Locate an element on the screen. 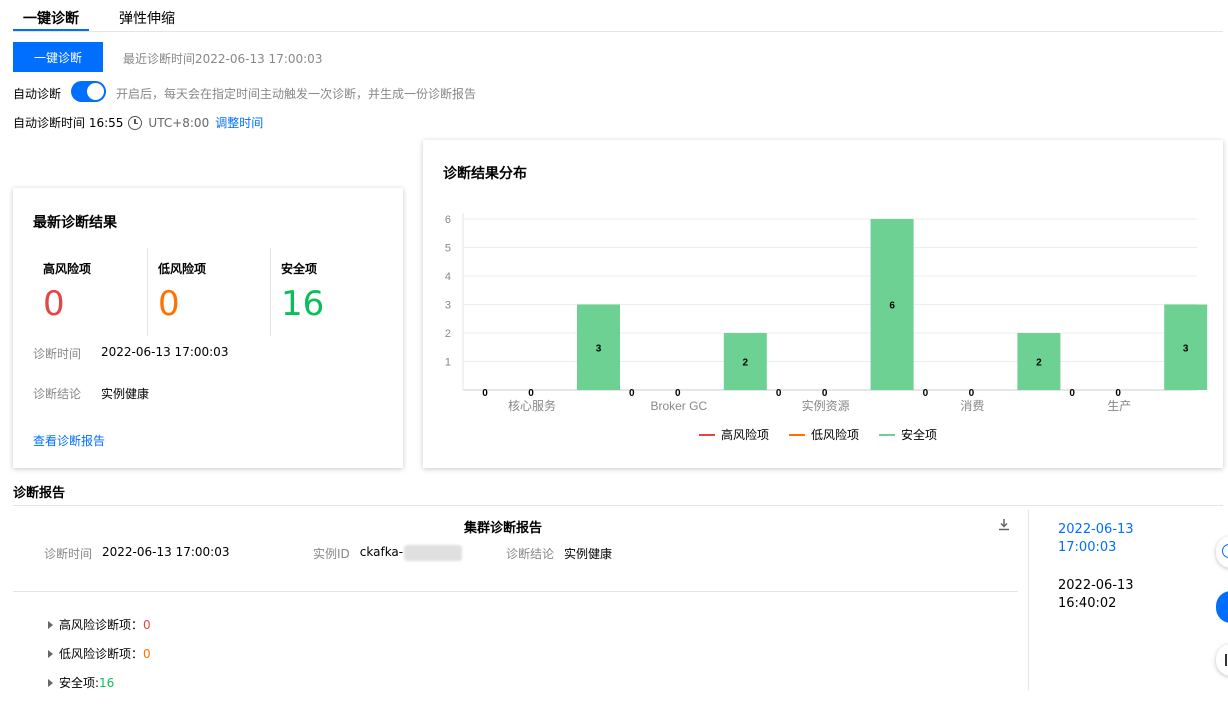  report-section-title: 诊断报告 is located at coordinates (39, 493).